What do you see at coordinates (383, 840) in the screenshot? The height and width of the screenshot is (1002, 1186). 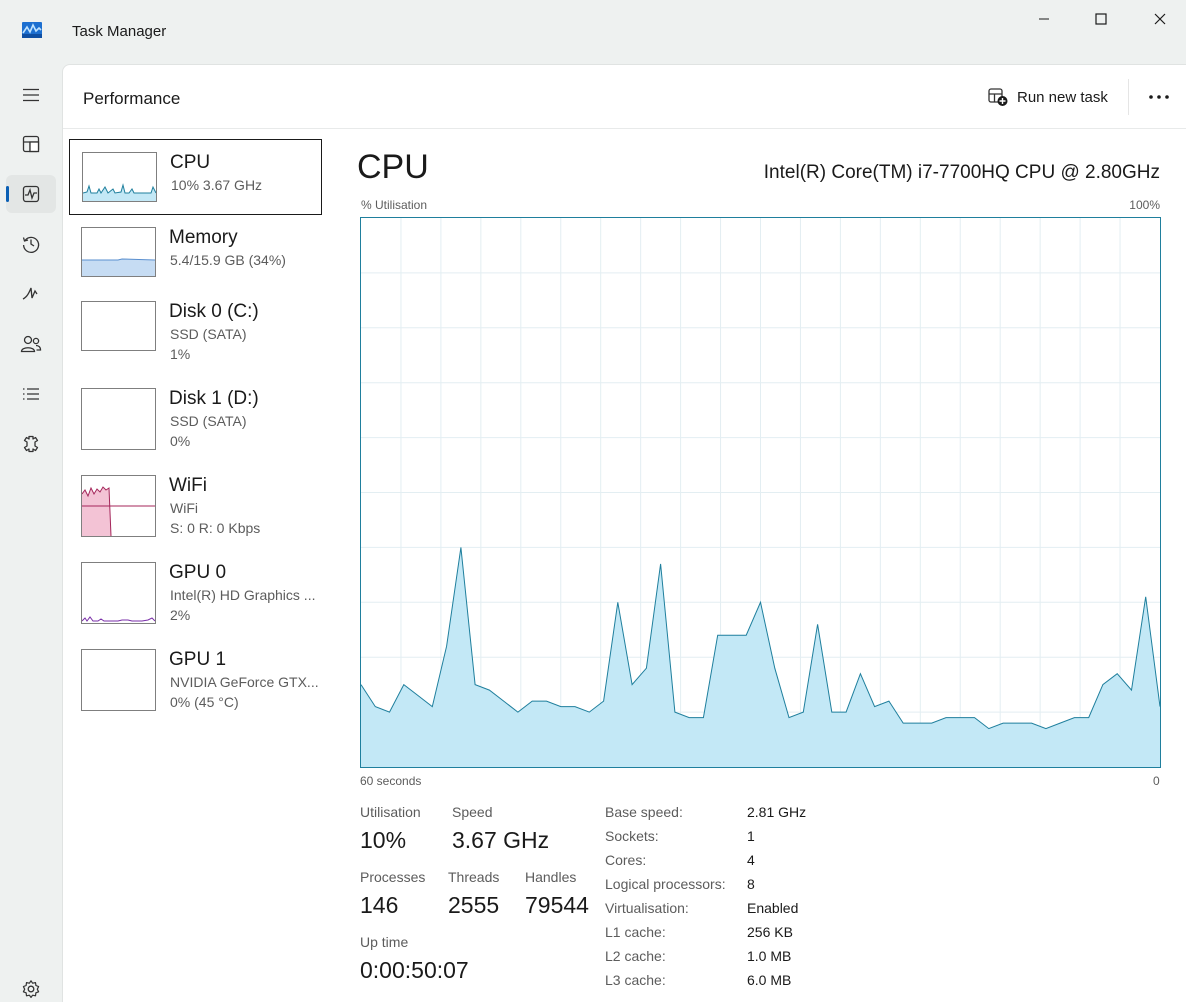 I see `utilisation-value: 10%` at bounding box center [383, 840].